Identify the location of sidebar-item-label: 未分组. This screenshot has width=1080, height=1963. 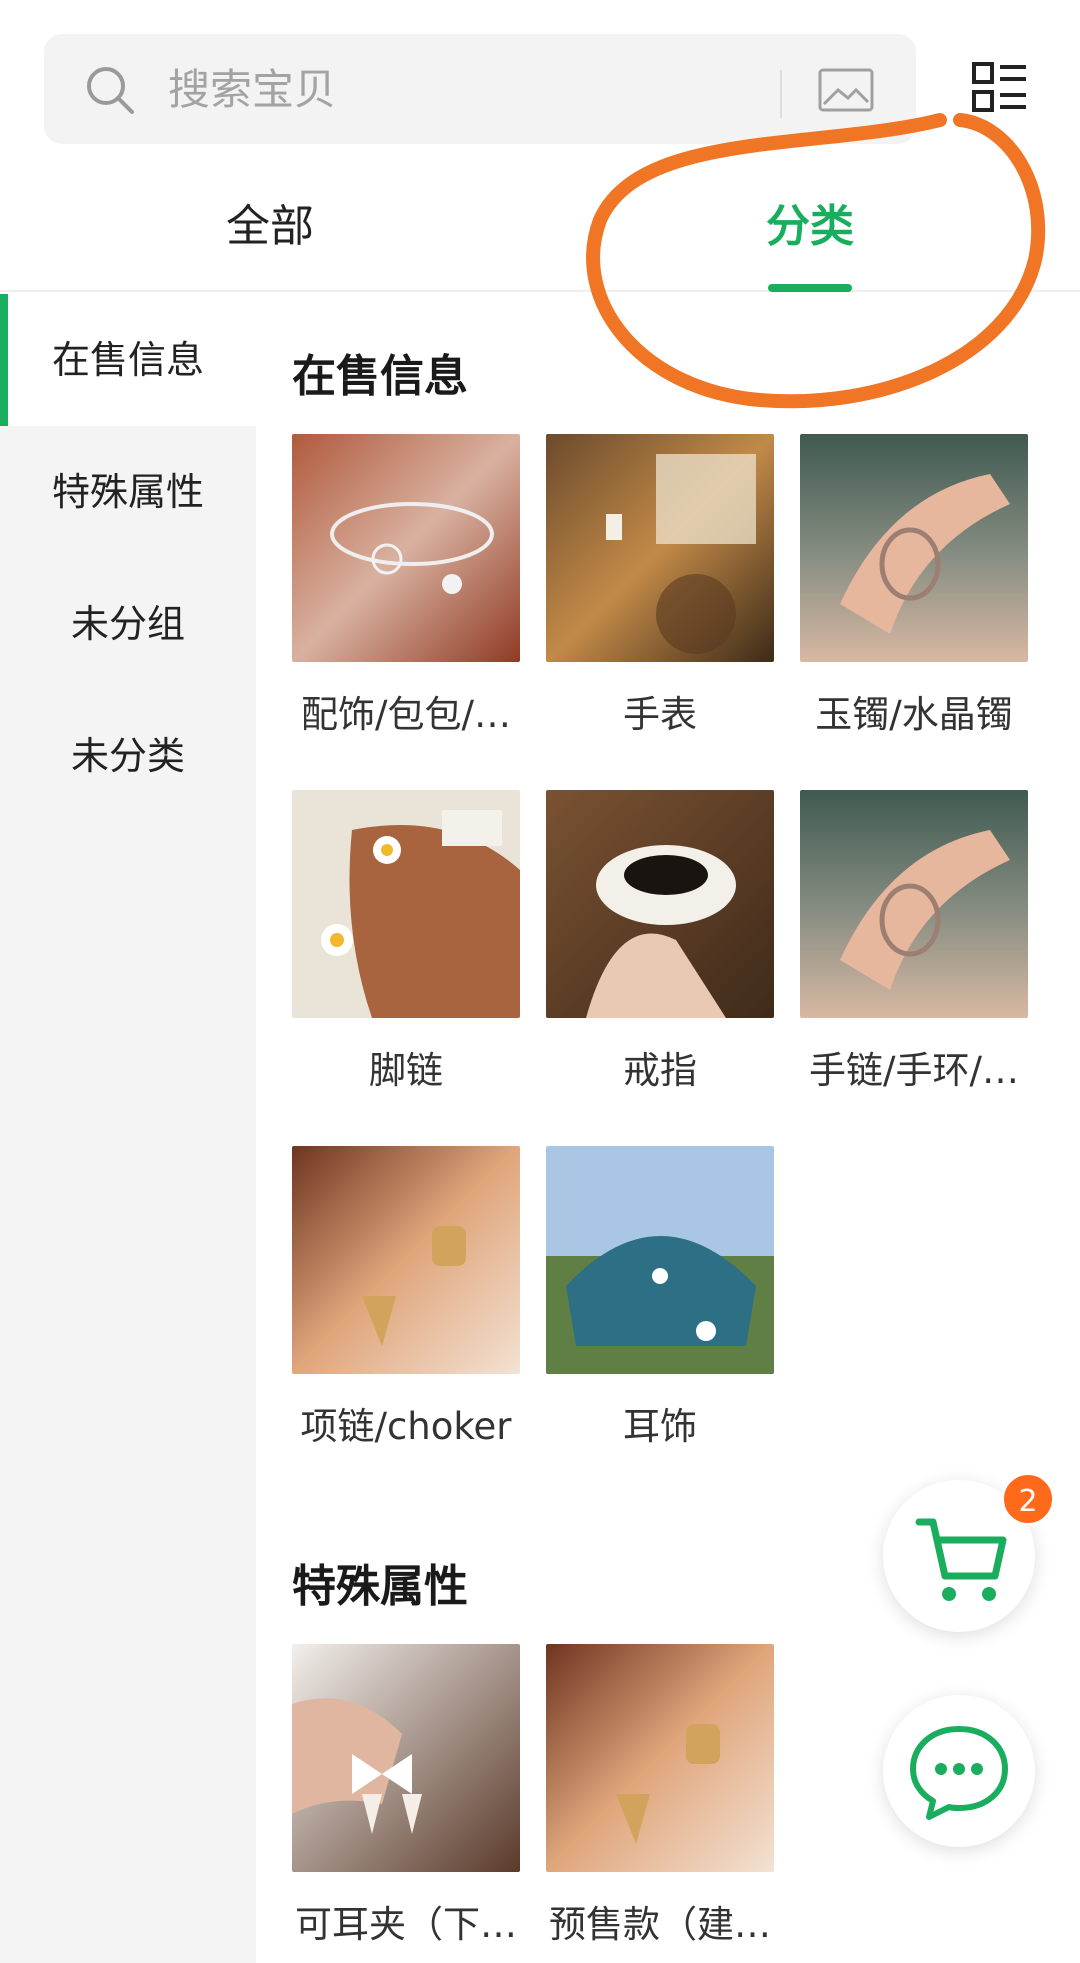
(127, 624).